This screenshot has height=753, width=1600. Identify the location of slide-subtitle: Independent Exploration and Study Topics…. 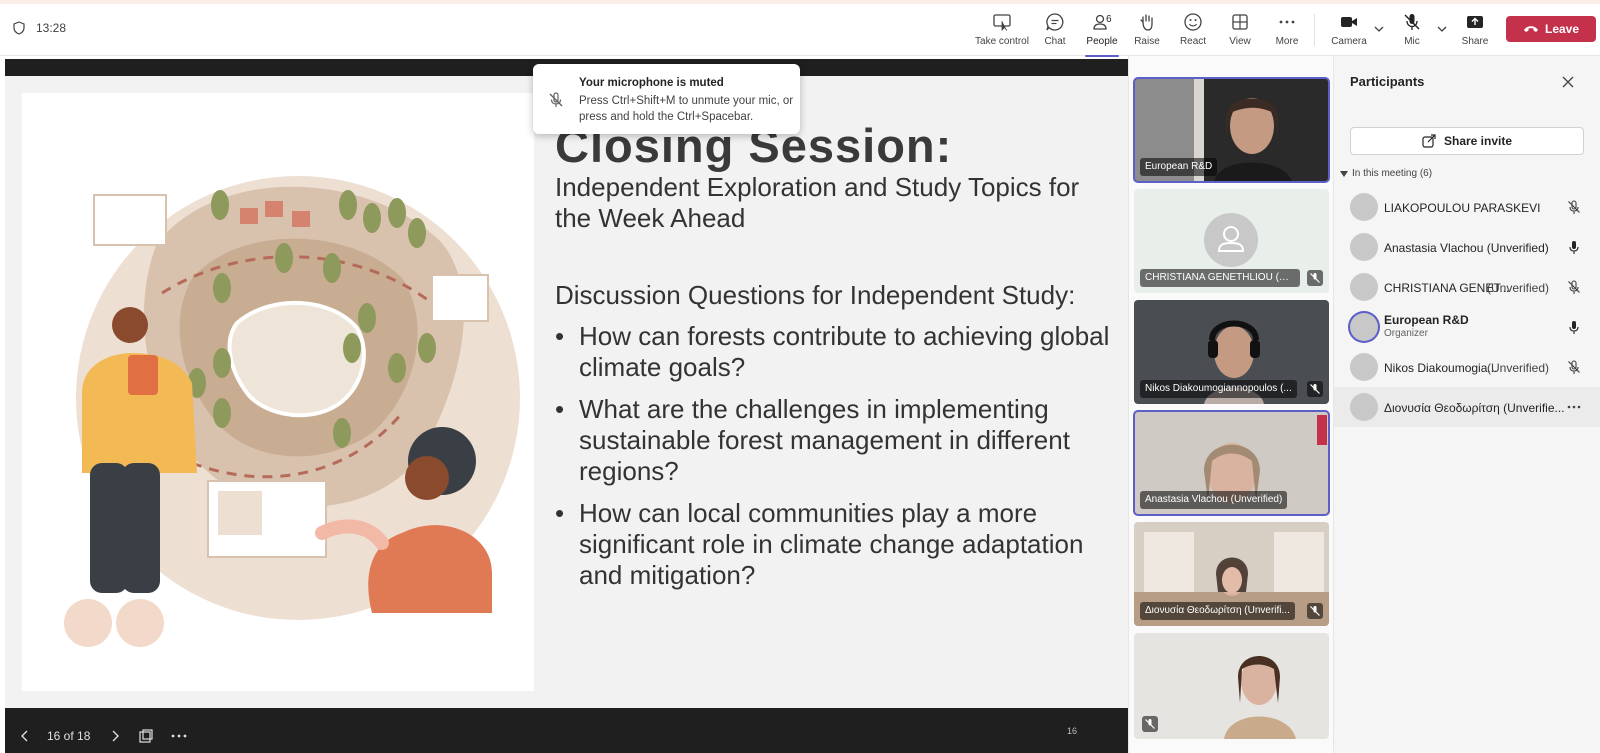
(817, 202).